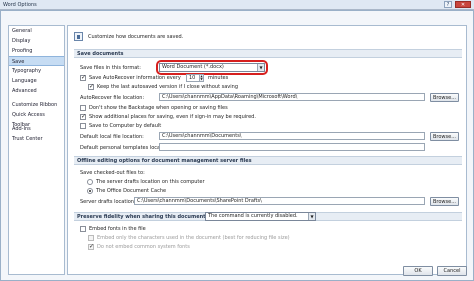 The height and width of the screenshot is (281, 474). Describe the element at coordinates (292, 147) in the screenshot. I see `default-templates-field` at that location.